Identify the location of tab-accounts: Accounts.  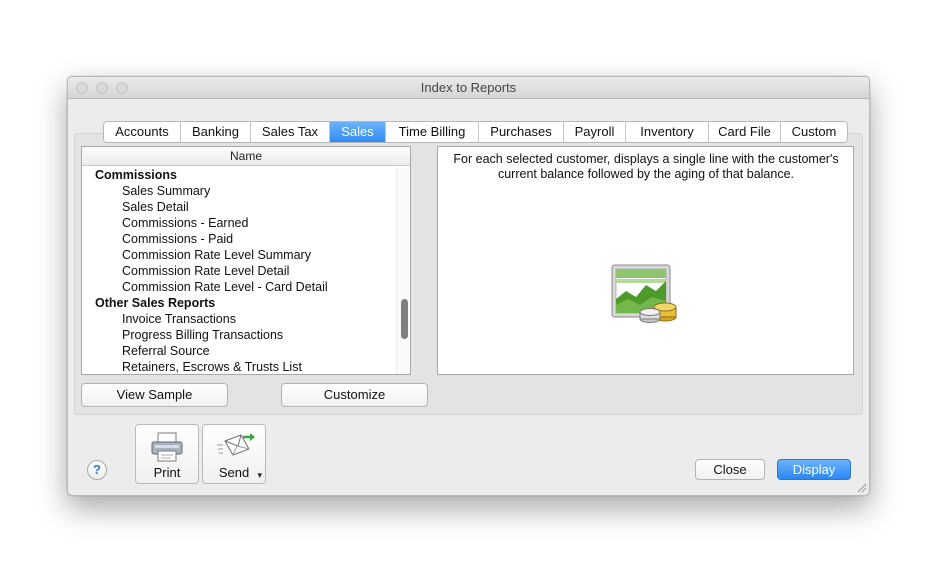
(142, 132).